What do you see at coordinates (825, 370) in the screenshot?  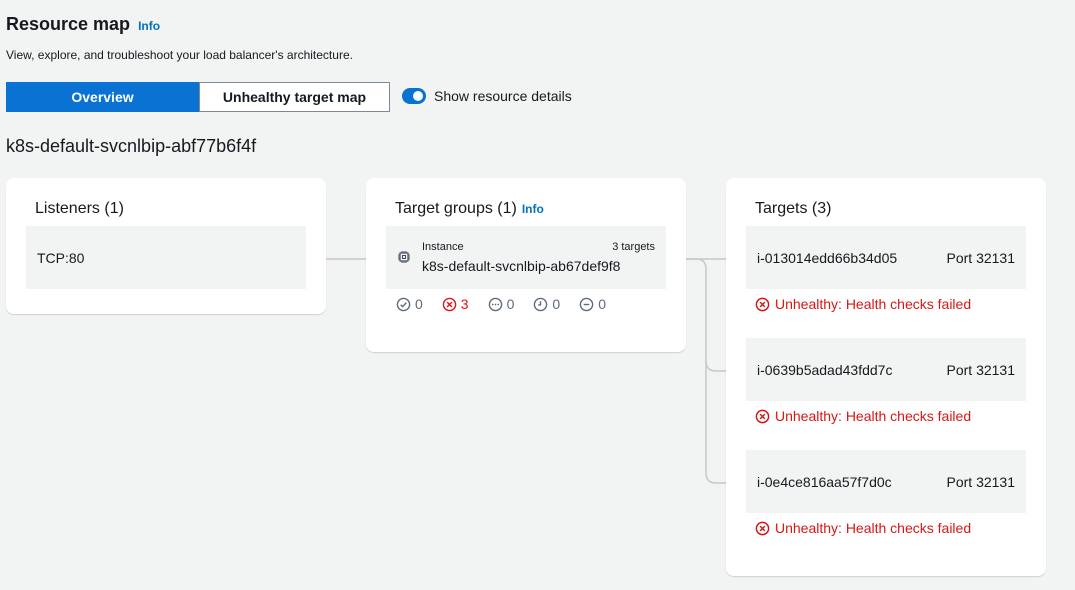 I see `target-id: i-0639b5adad43fdd7c` at bounding box center [825, 370].